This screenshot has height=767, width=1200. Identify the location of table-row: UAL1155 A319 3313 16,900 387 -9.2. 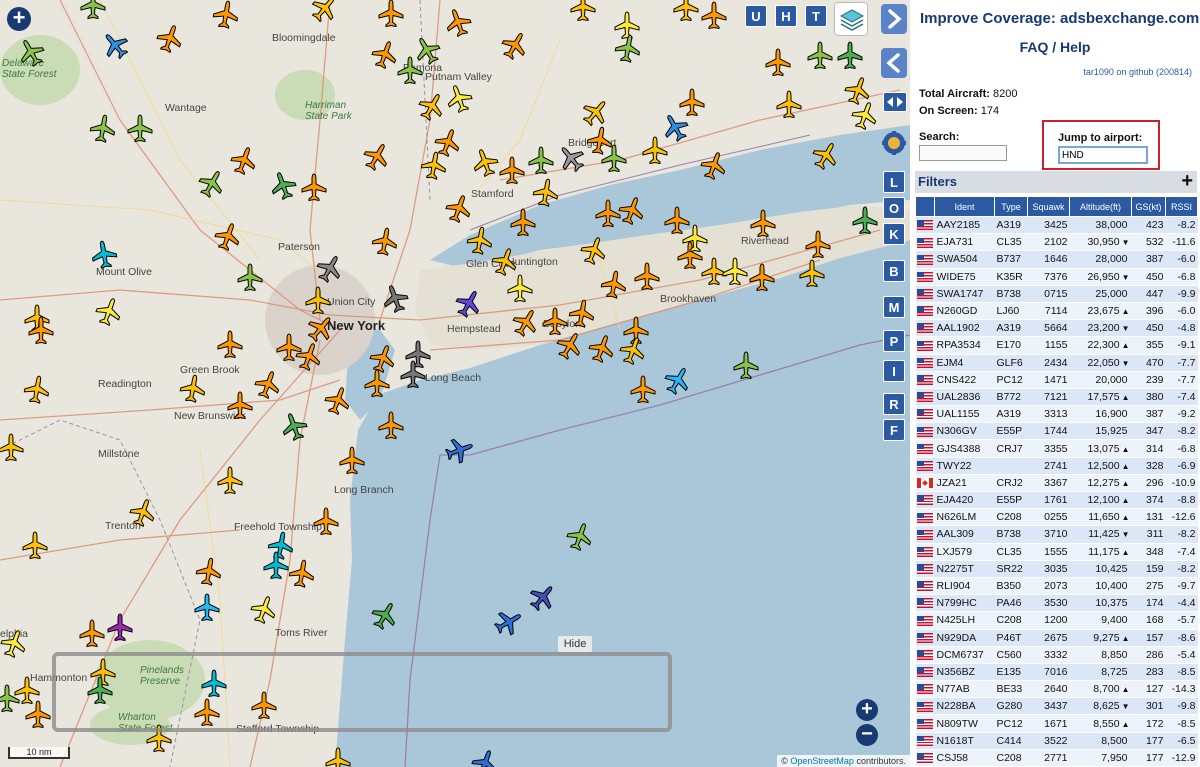
(1056, 414).